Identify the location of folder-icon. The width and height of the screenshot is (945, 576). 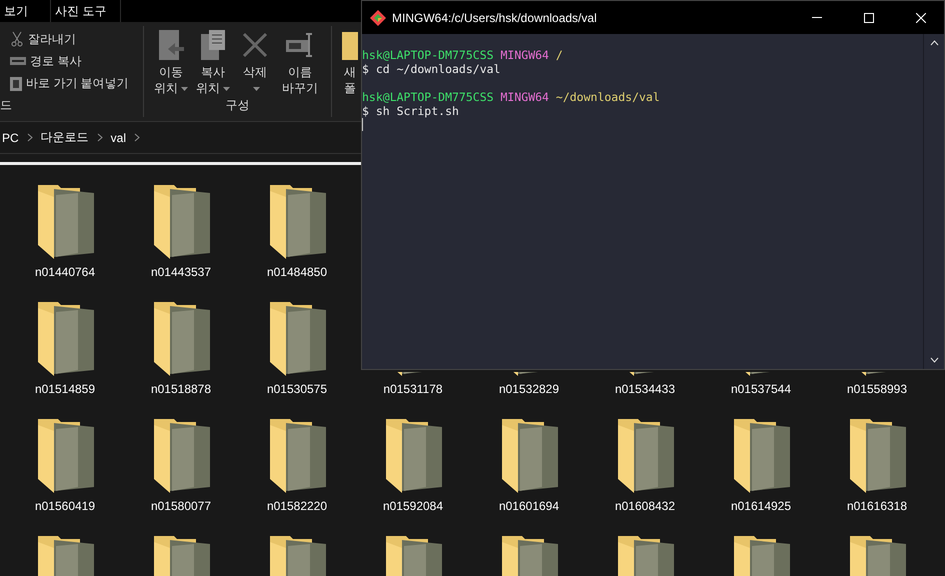
(350, 45).